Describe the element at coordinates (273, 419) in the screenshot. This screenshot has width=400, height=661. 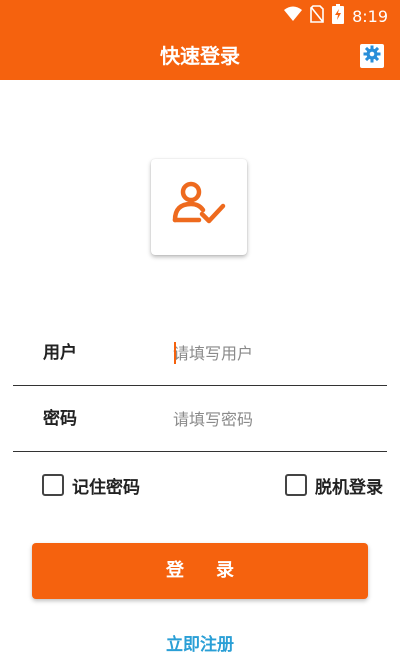
I see `password-input` at that location.